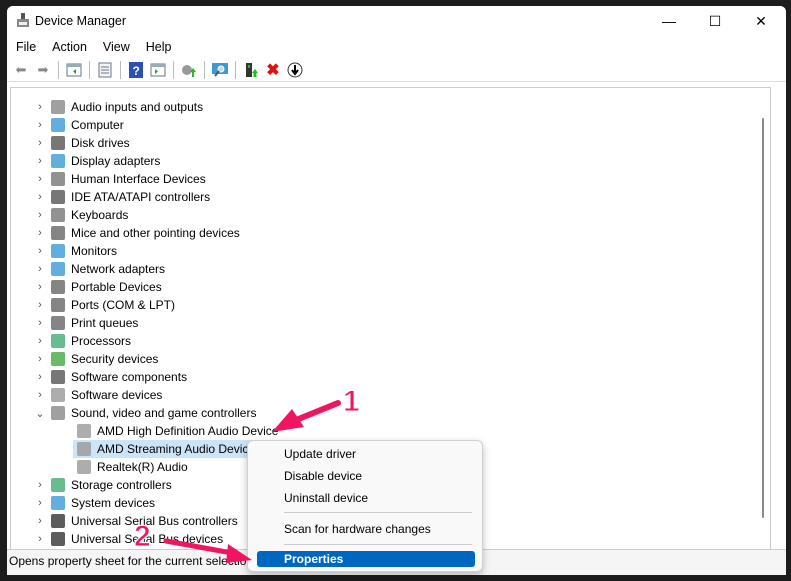 This screenshot has height=581, width=791. Describe the element at coordinates (155, 233) in the screenshot. I see `tree-item-label: Mice and other pointing devices` at that location.